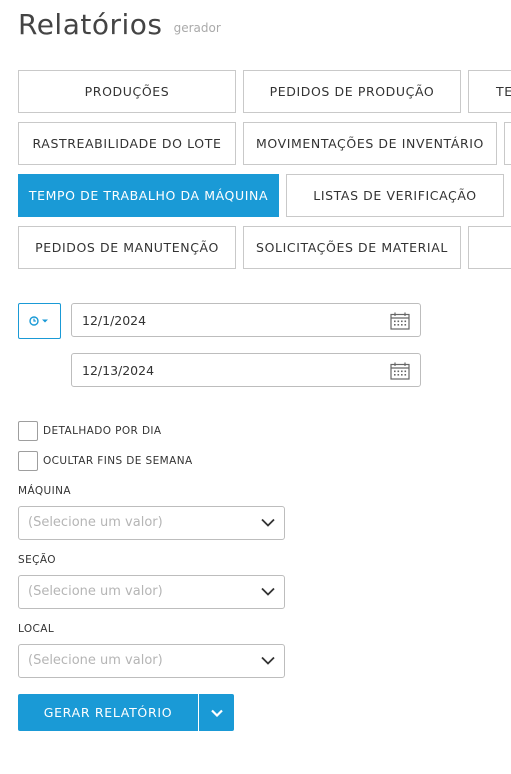 This screenshot has height=774, width=511. I want to click on hide-weekends-checkbox, so click(28, 461).